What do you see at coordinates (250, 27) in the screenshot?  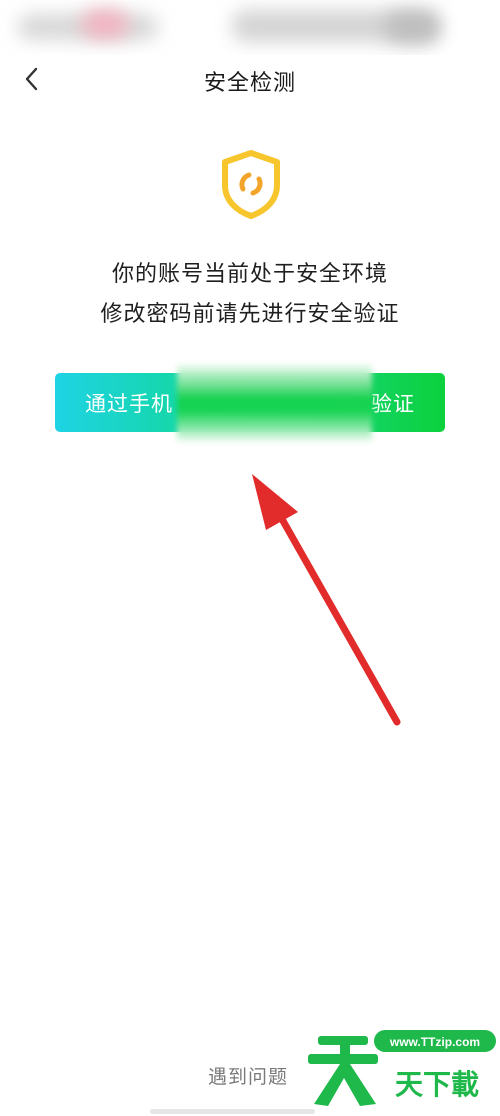 I see `status-bar` at bounding box center [250, 27].